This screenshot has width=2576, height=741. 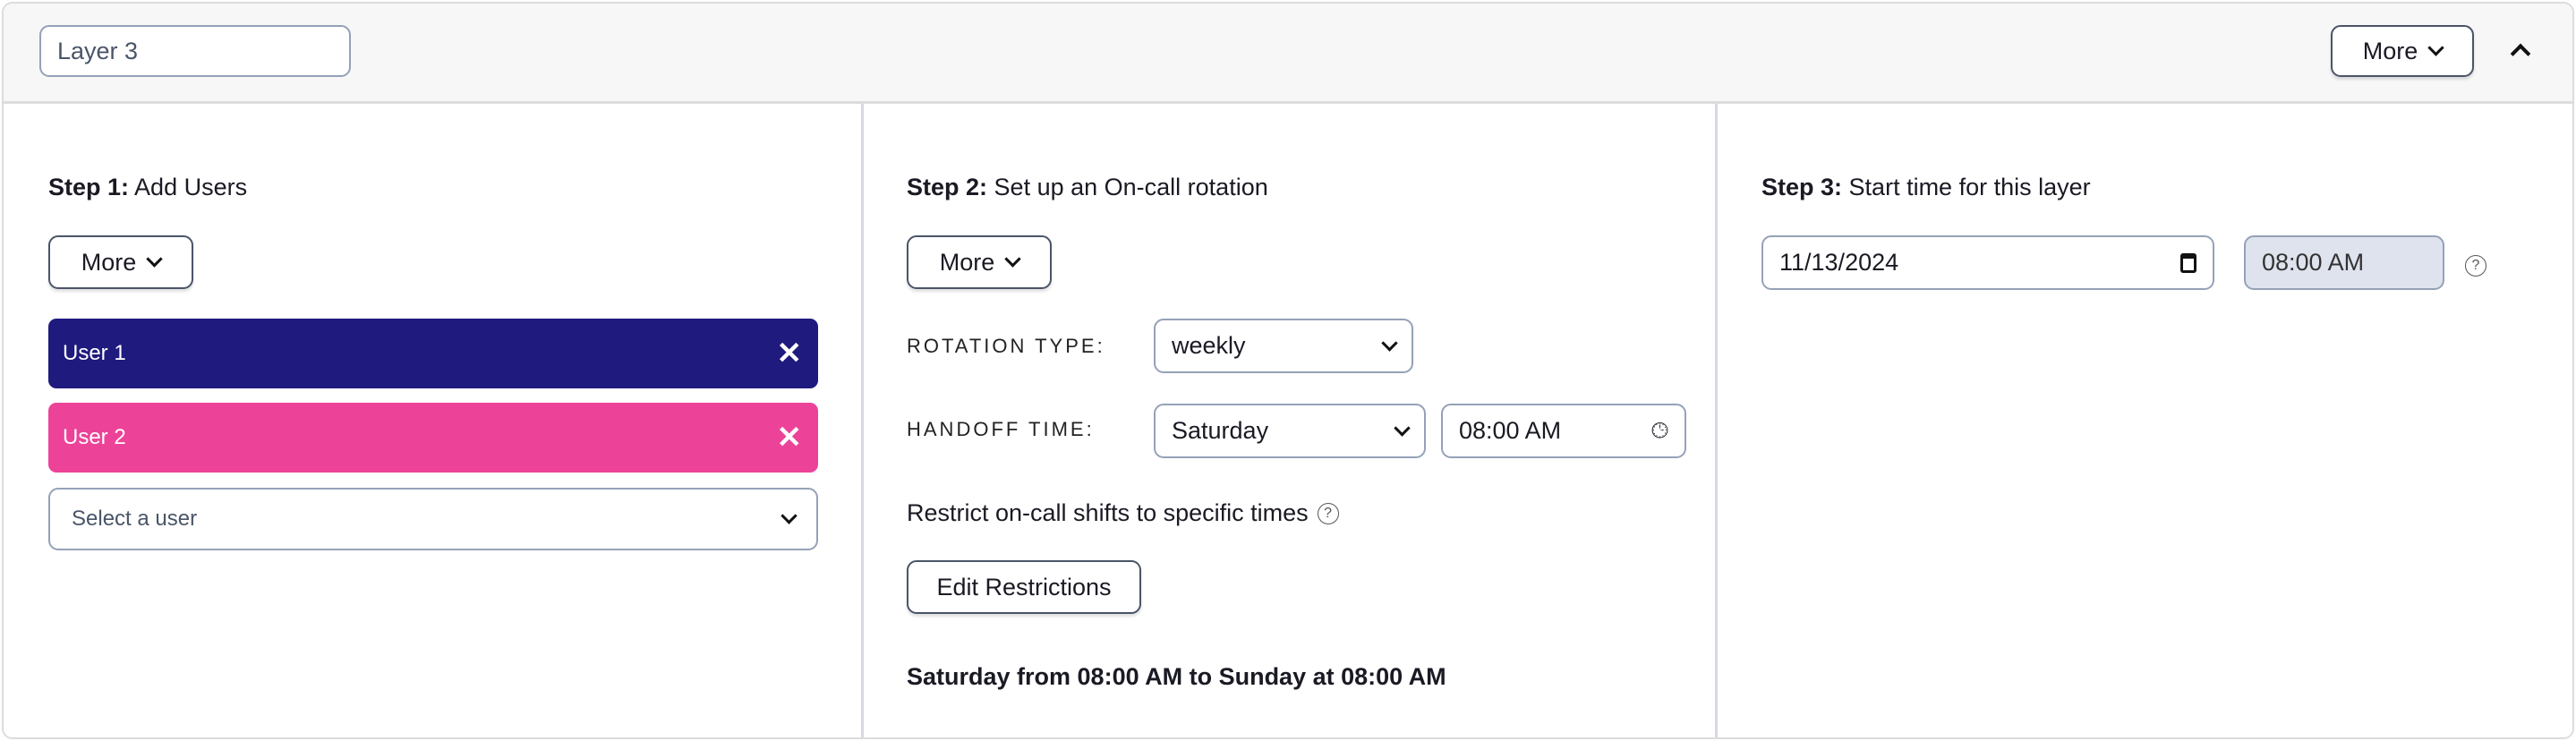 I want to click on step2-more-button: More, so click(x=979, y=262).